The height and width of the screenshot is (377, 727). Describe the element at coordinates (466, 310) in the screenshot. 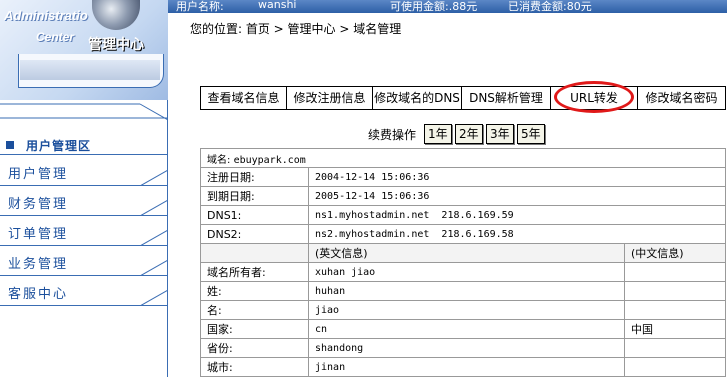

I see `row-value-en: jiao` at that location.